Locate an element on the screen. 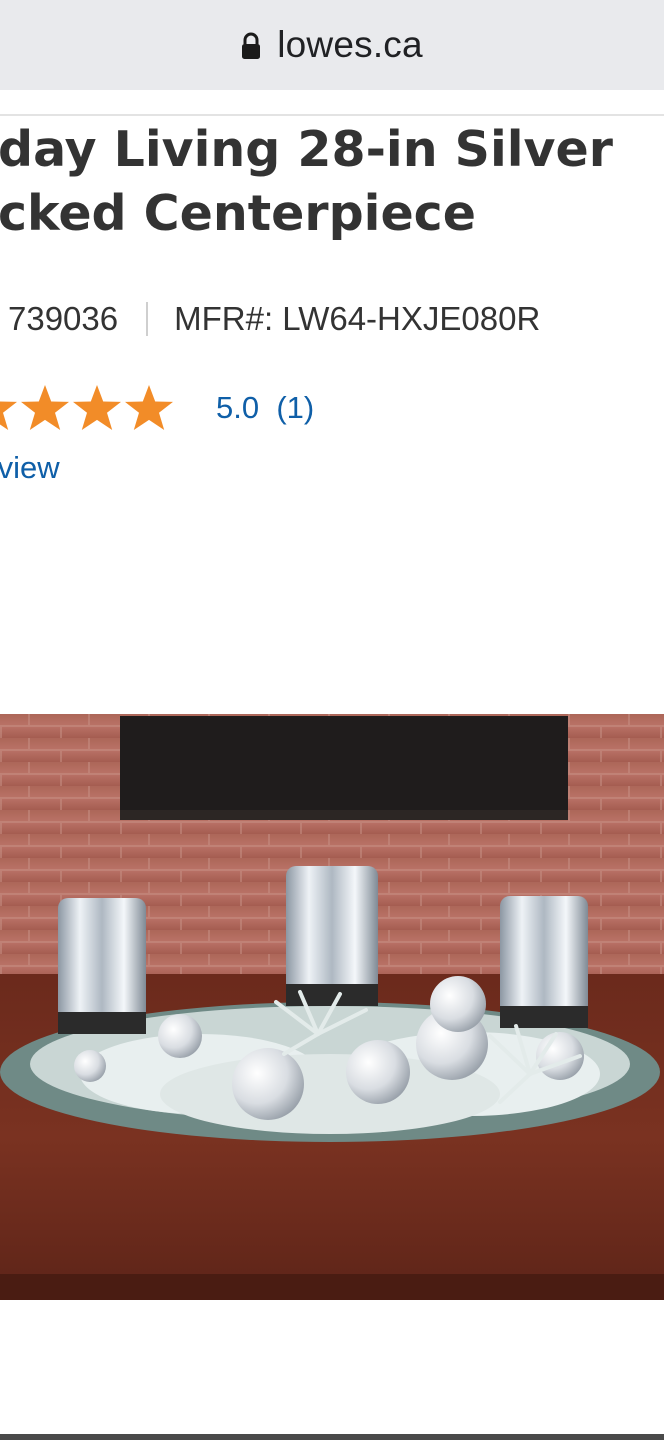  url-display: lowes.ca is located at coordinates (332, 45).